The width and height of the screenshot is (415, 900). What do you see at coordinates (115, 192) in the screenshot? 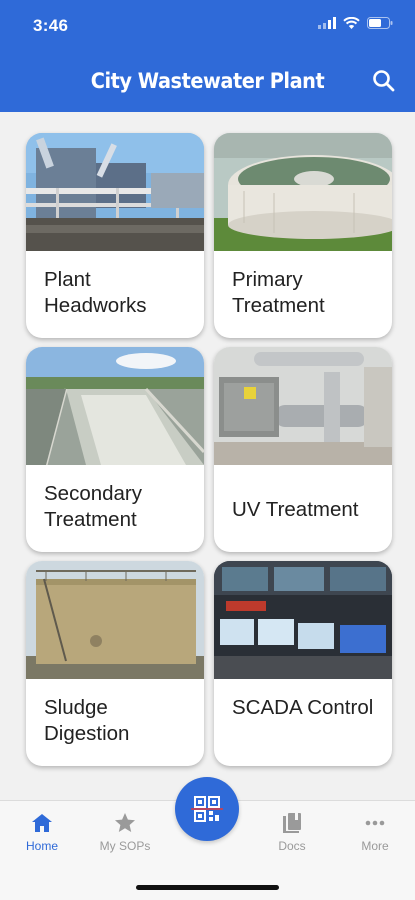
I see `headworks-photo` at bounding box center [115, 192].